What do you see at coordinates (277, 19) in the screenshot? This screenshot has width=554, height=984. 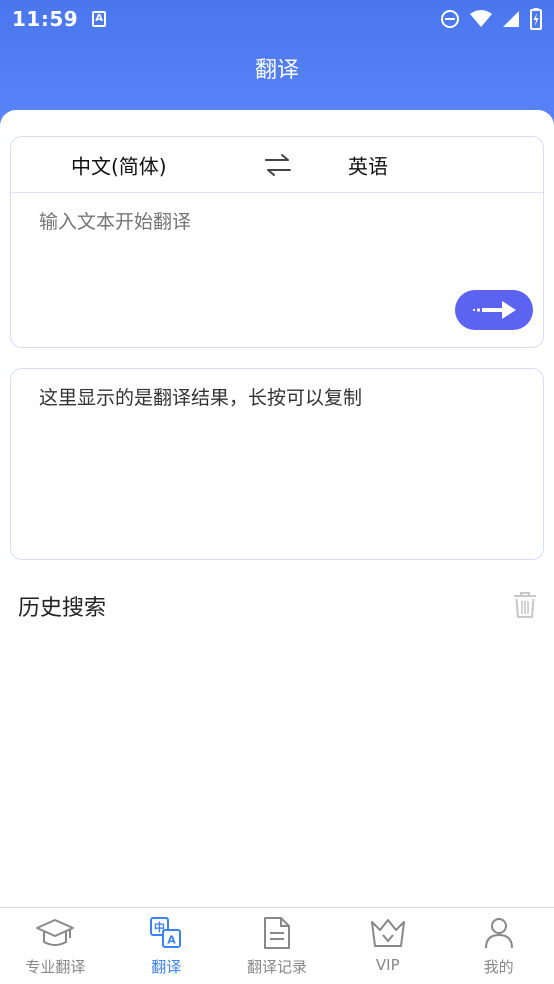 I see `status-bar: 11:59 A` at bounding box center [277, 19].